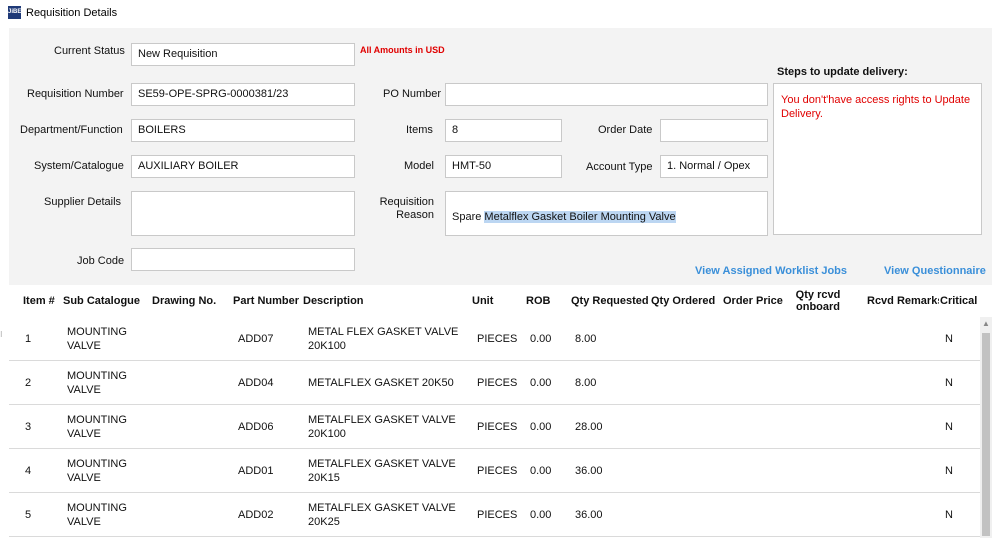 The width and height of the screenshot is (992, 538). I want to click on col-item-header: Item #, so click(39, 301).